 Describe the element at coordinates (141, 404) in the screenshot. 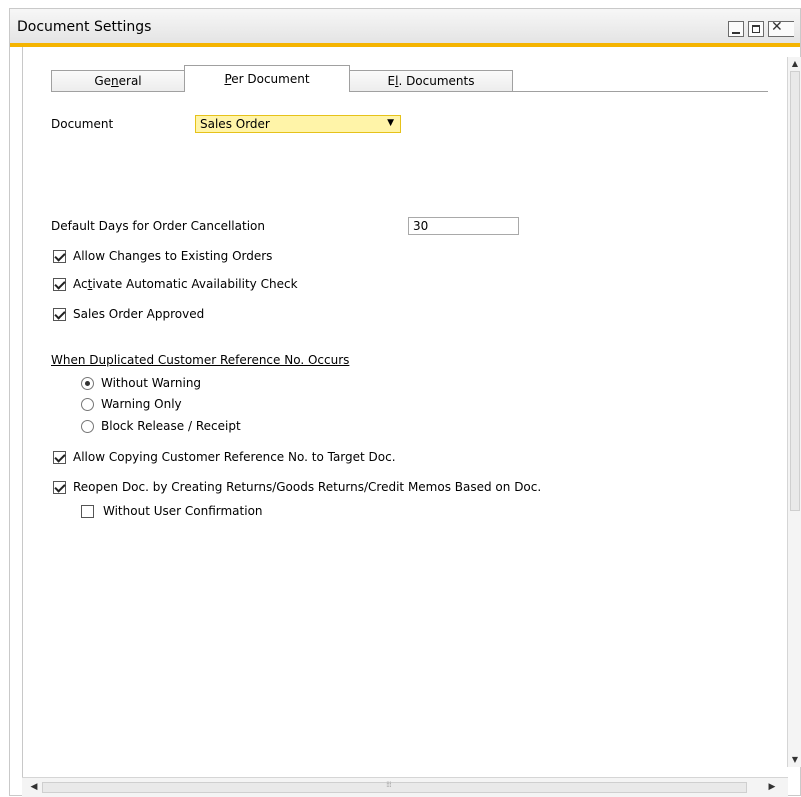

I see `radio-warning-only-label: Warning Only` at that location.